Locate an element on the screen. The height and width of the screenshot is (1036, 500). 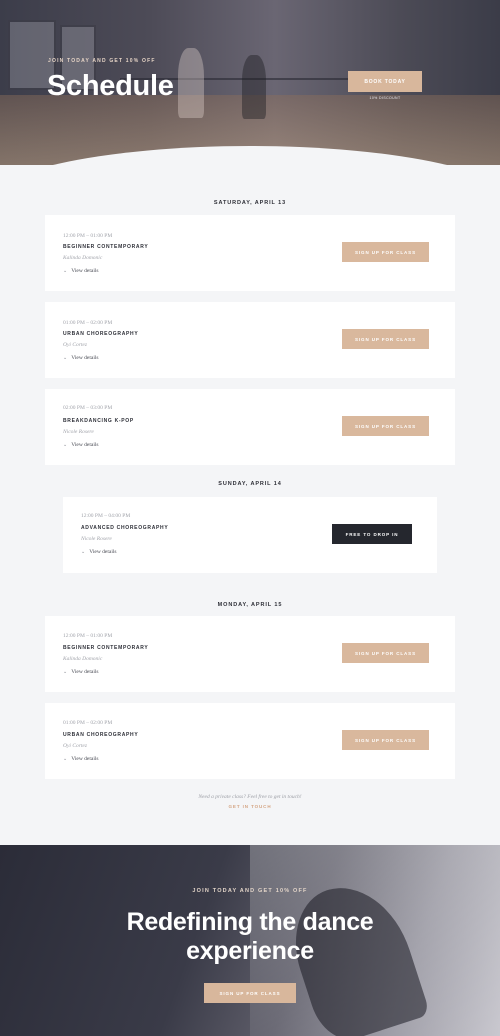
day-heading: SUNDAY, APRIL 14 is located at coordinates (250, 484).